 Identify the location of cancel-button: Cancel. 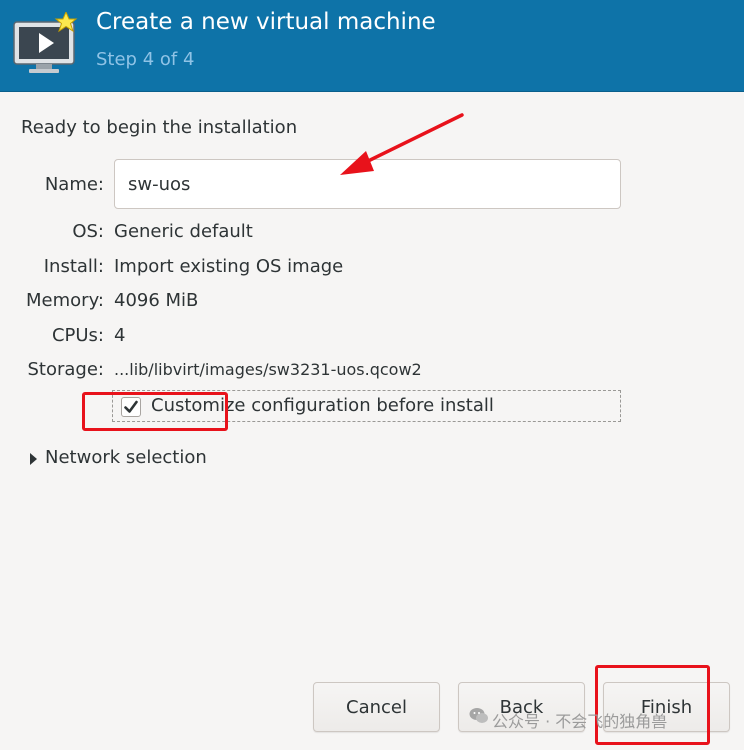
(376, 707).